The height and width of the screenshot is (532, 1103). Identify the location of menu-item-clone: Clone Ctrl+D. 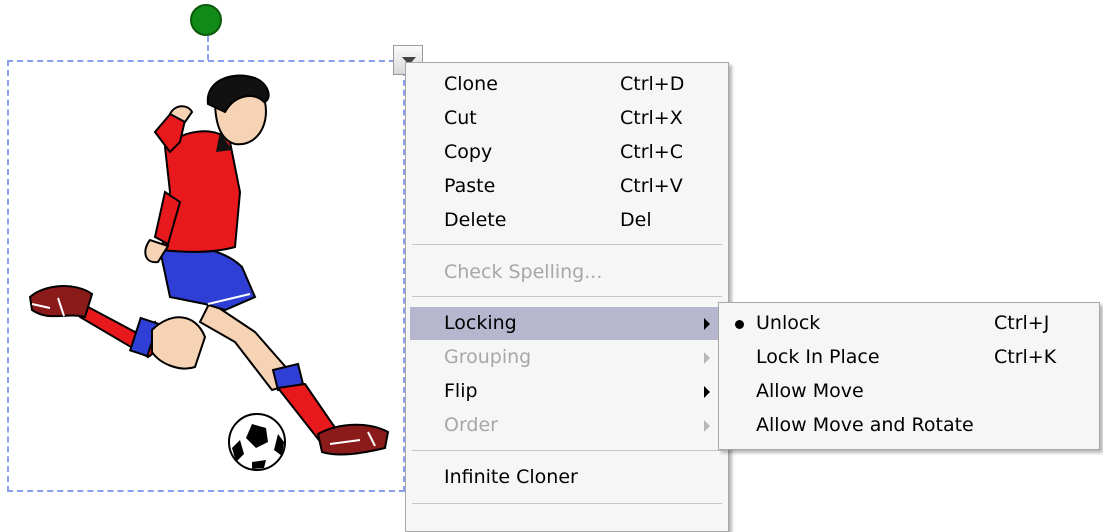
(567, 84).